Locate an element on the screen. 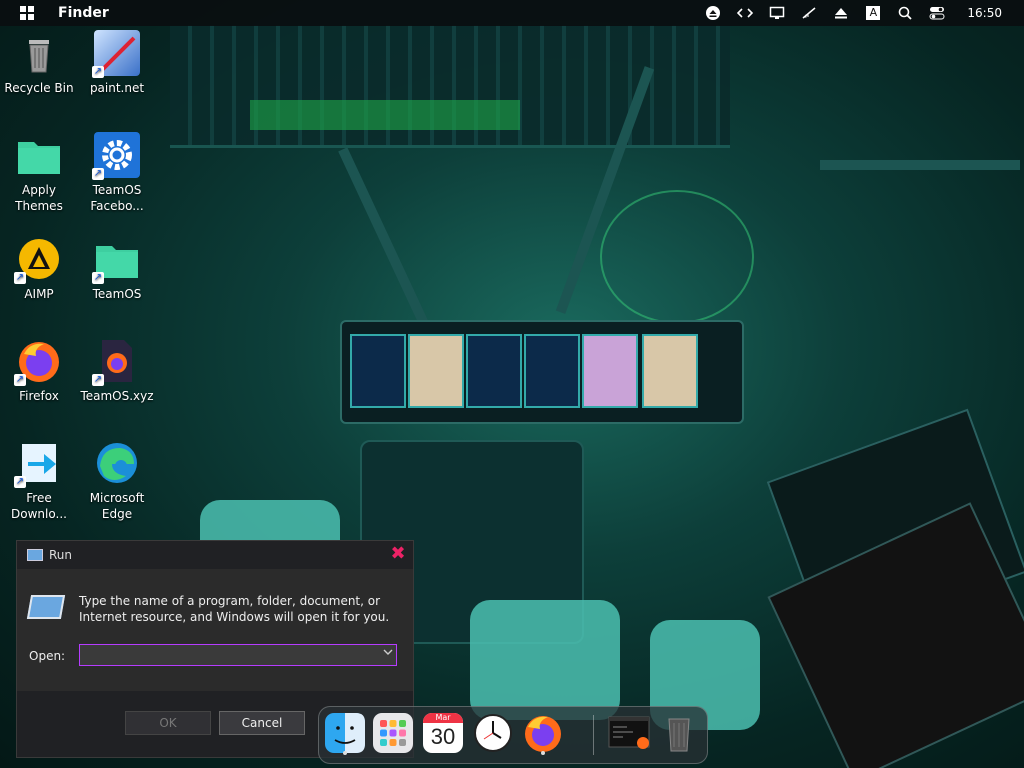 The image size is (1024, 768). firefox-file-icon: ↗ is located at coordinates (116, 362).